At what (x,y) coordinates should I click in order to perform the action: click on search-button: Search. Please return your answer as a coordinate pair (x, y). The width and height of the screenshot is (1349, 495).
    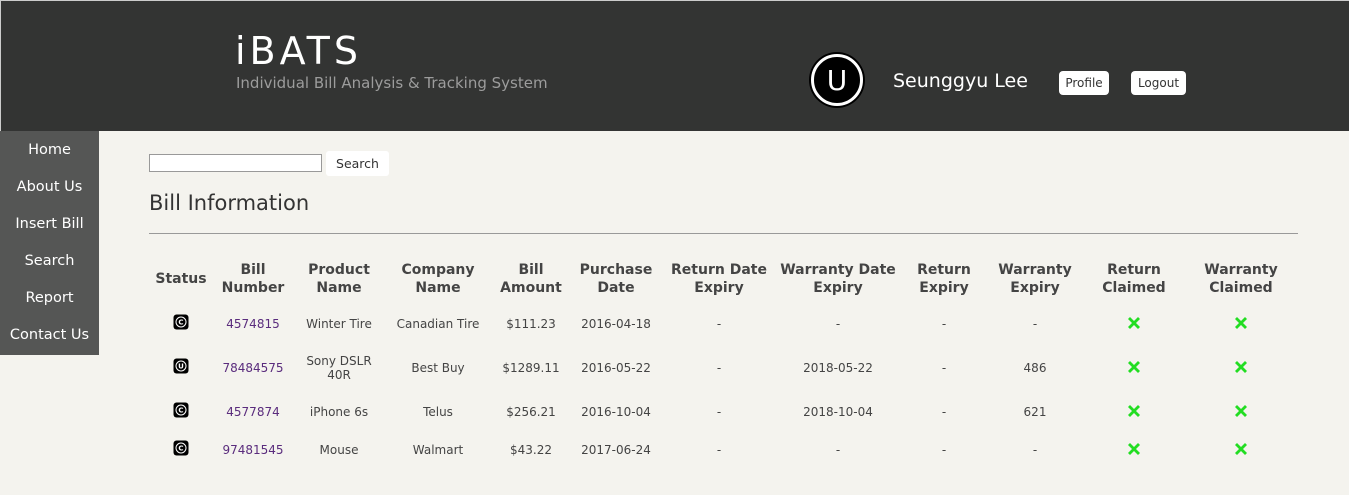
    Looking at the image, I should click on (357, 163).